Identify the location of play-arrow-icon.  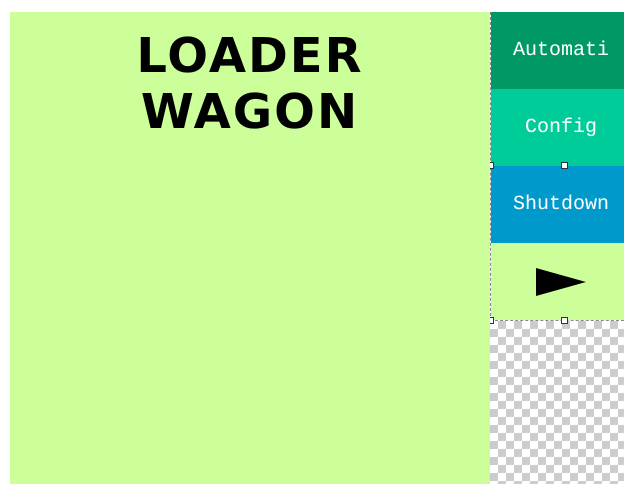
(561, 282).